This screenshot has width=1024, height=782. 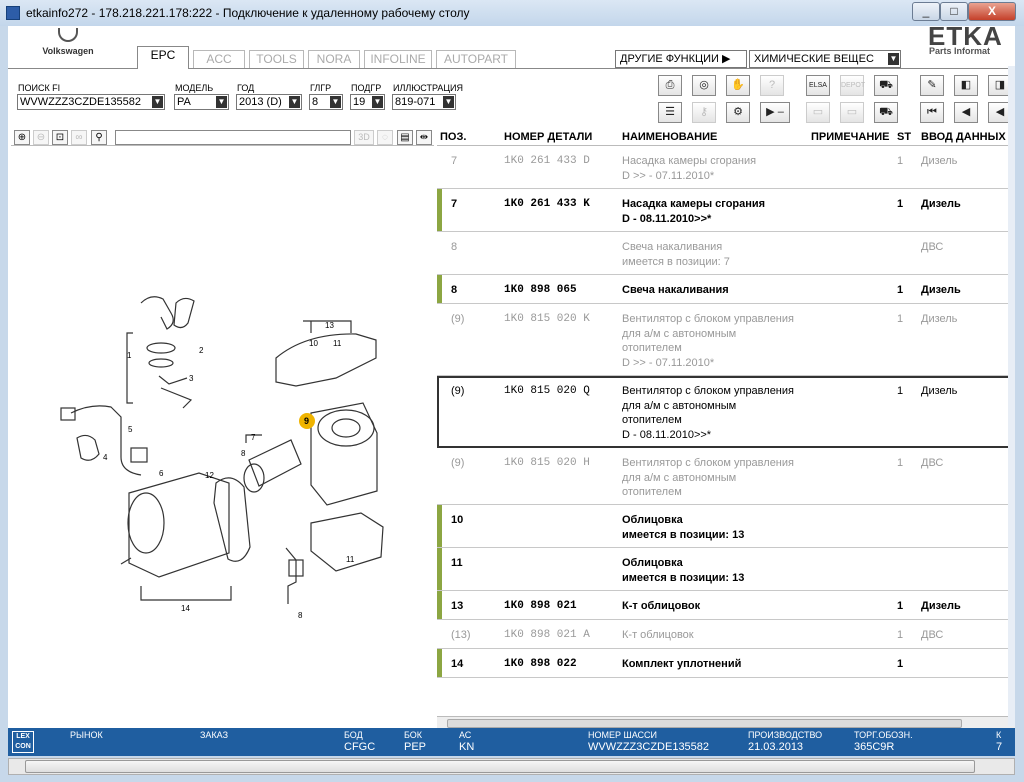 What do you see at coordinates (476, 59) in the screenshot?
I see `tab-autopart: AUTOPART` at bounding box center [476, 59].